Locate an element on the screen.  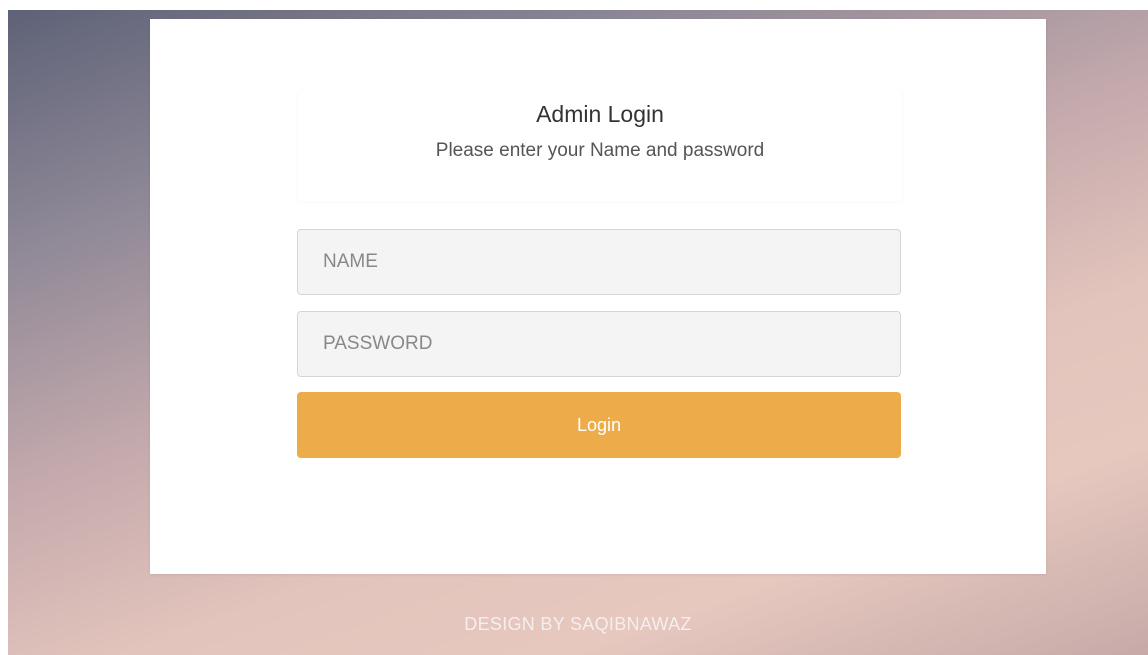
password-input is located at coordinates (599, 344).